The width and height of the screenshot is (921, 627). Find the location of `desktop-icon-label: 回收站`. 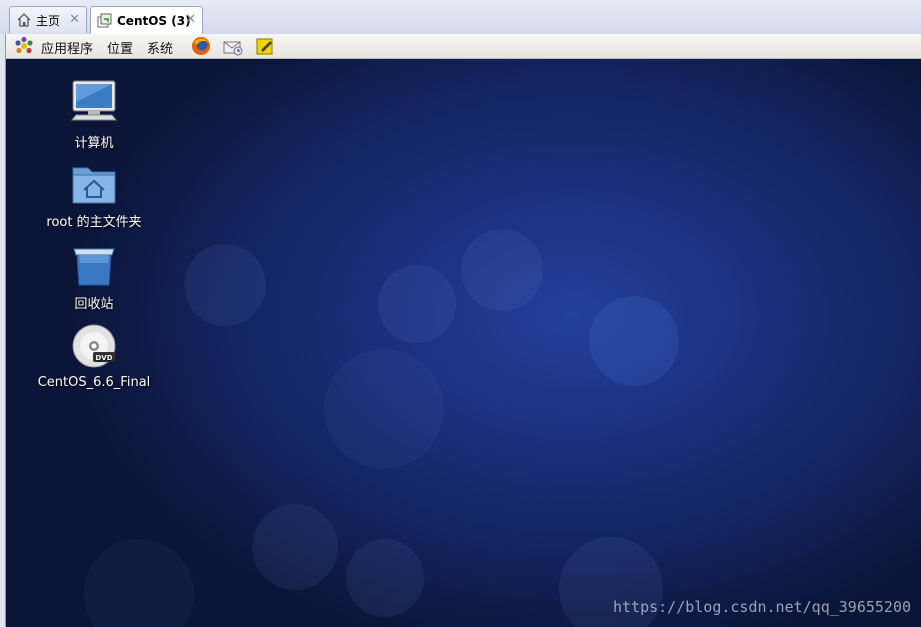

desktop-icon-label: 回收站 is located at coordinates (94, 304).